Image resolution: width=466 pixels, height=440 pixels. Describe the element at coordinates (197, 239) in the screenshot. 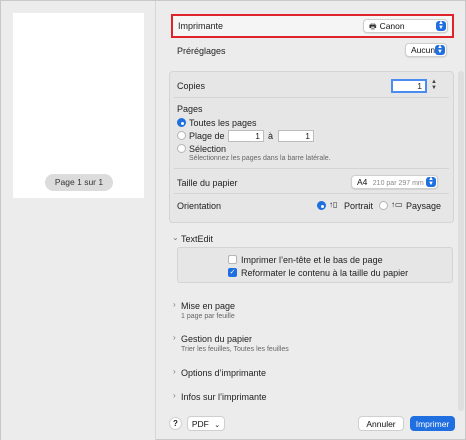

I see `textedit-title: TextEdit` at that location.